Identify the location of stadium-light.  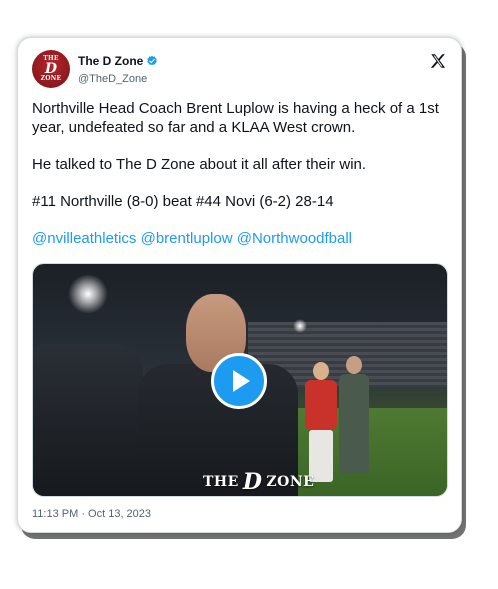
(88, 294).